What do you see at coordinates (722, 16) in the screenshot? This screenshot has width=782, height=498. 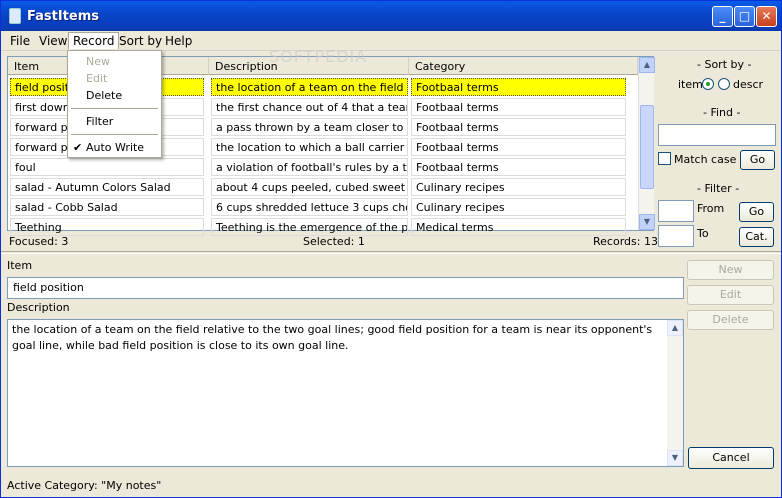 I see `minimize-button: _` at bounding box center [722, 16].